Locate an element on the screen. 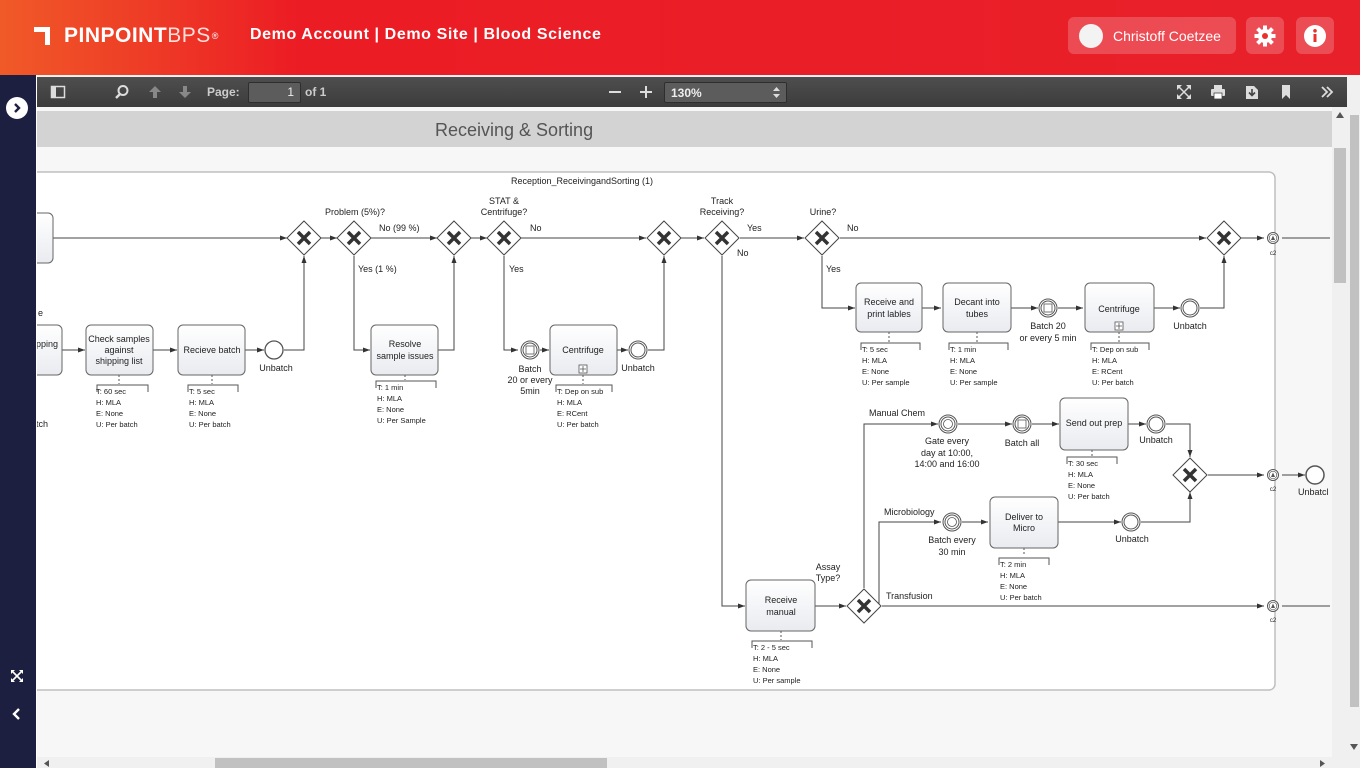 The height and width of the screenshot is (768, 1360). user-menu-button: Christoff Coetzee is located at coordinates (1152, 35).